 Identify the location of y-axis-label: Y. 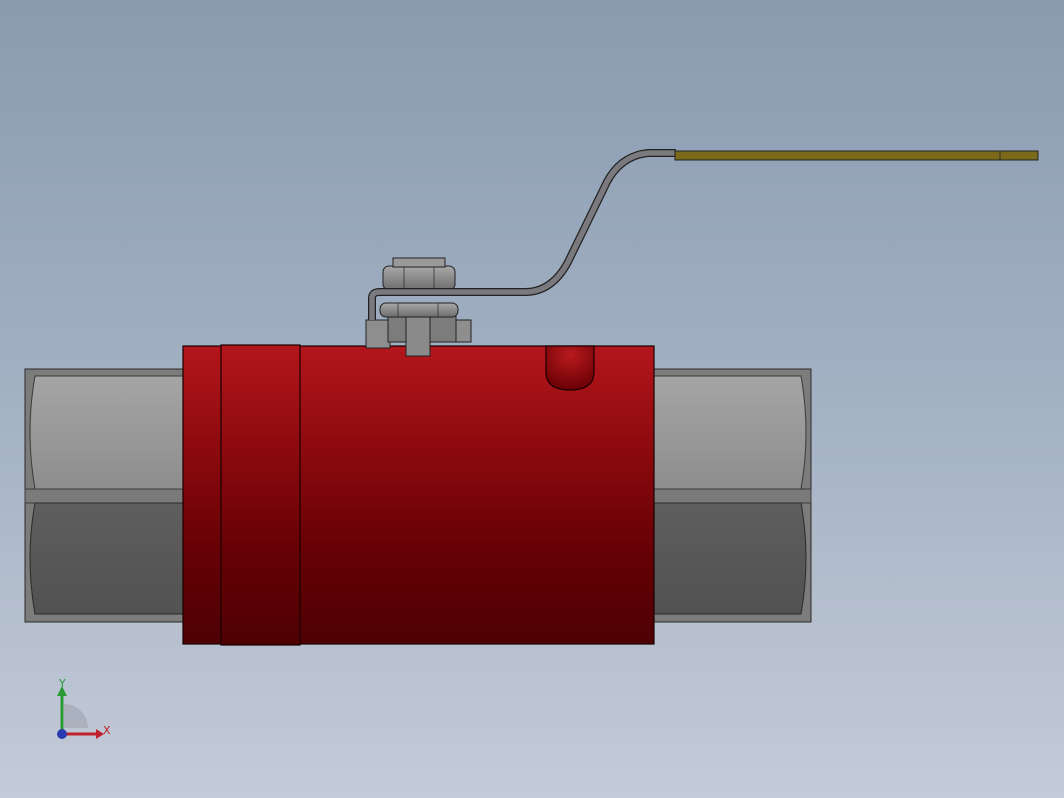
(62, 683).